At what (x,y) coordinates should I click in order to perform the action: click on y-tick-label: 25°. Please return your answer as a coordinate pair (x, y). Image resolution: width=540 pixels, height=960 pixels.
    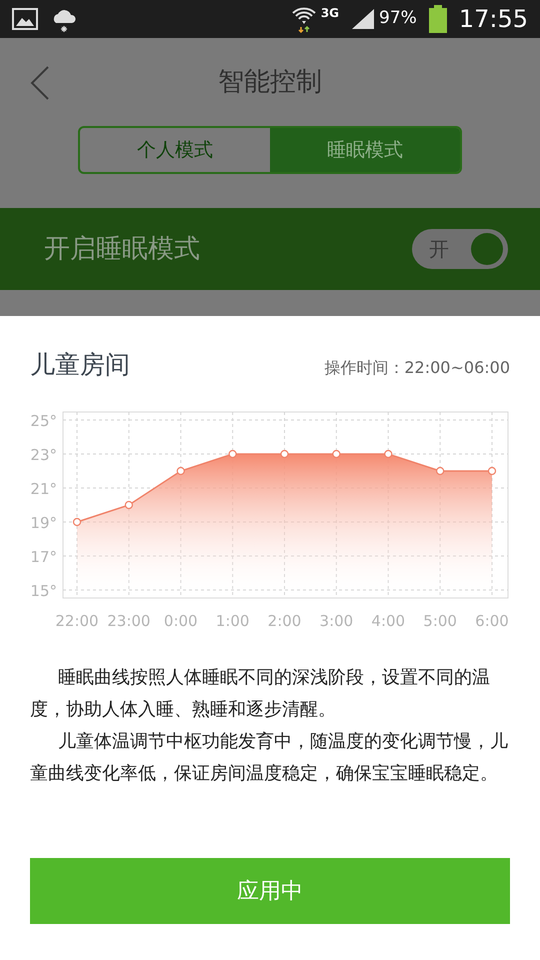
    Looking at the image, I should click on (43, 421).